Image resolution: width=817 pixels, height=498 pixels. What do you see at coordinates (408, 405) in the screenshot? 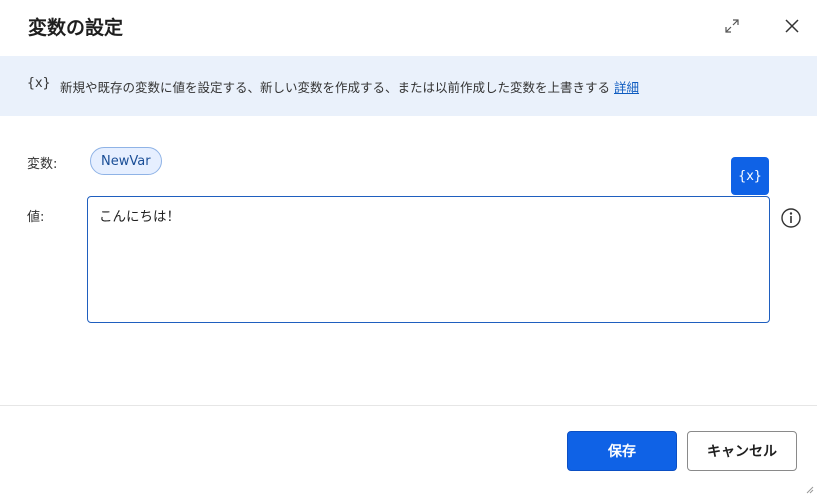
I see `footer-divider` at bounding box center [408, 405].